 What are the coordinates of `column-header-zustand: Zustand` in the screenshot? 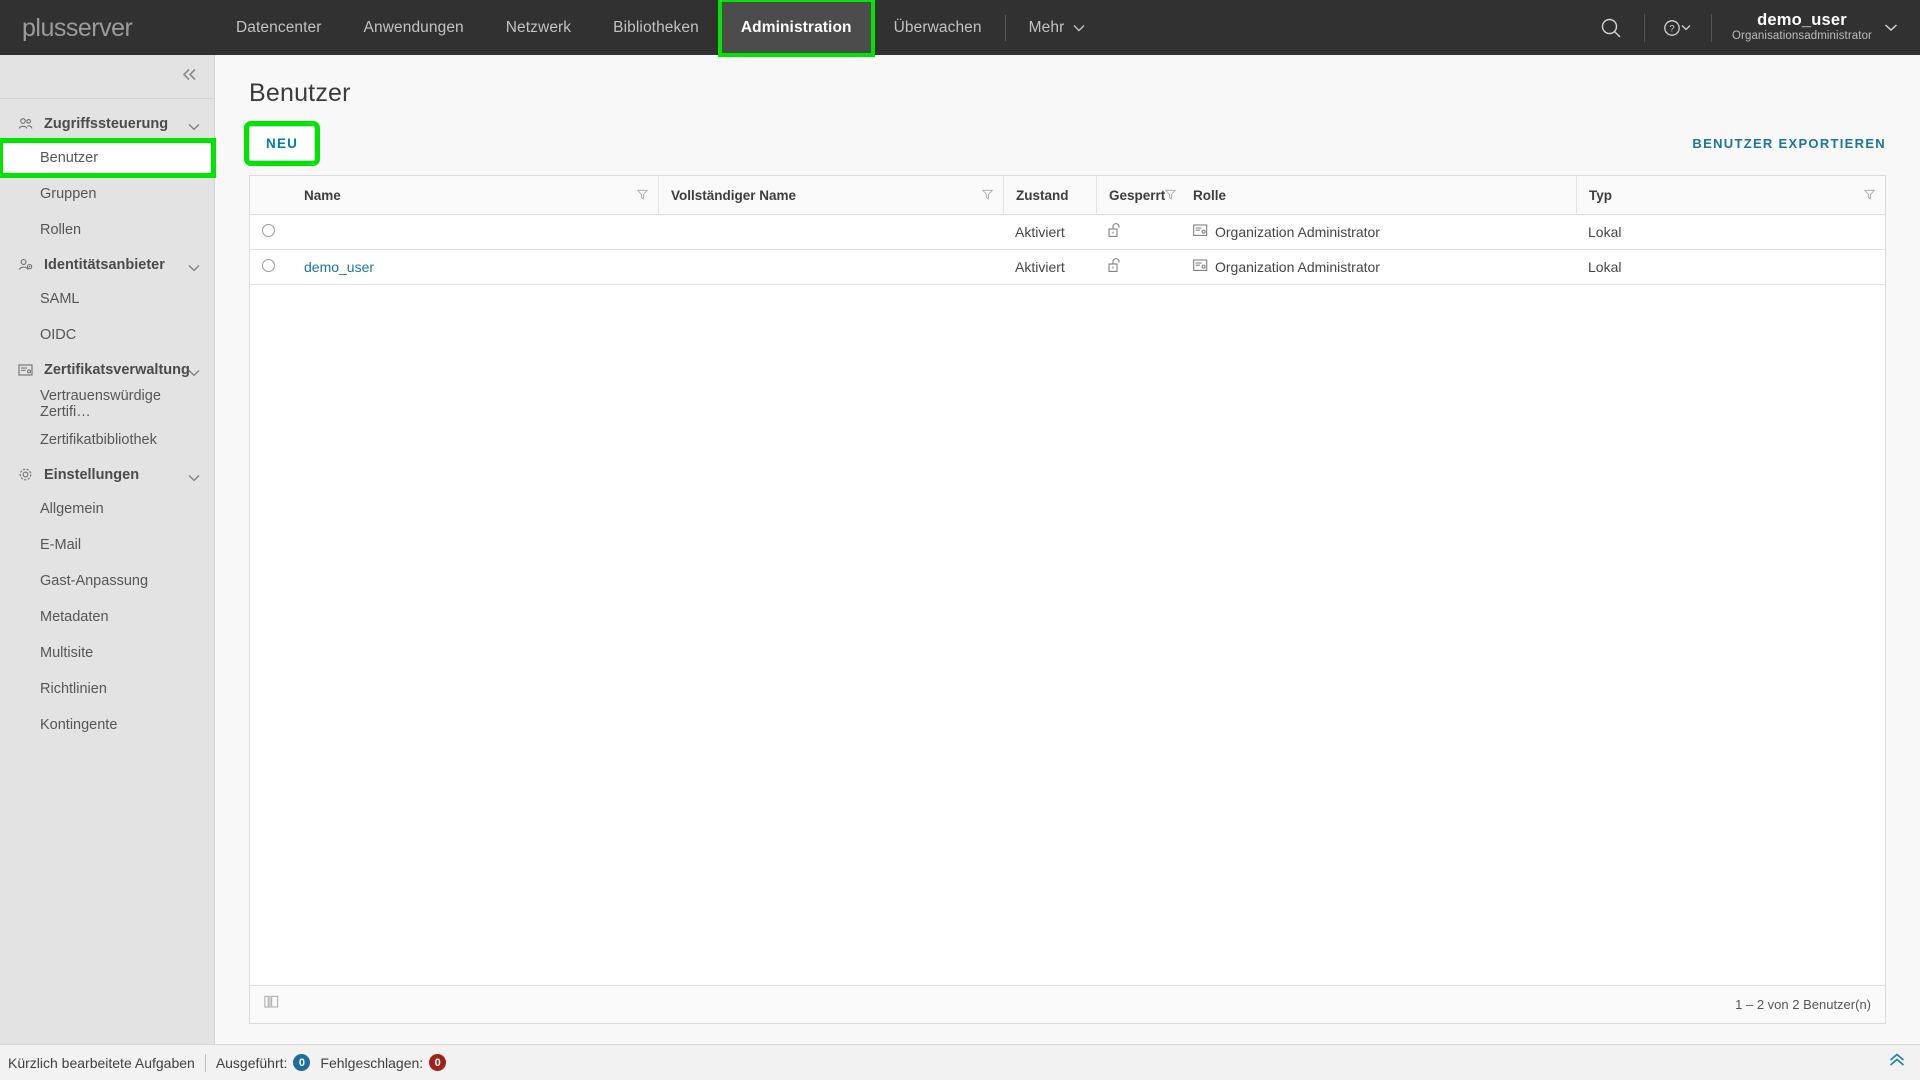 It's located at (1049, 195).